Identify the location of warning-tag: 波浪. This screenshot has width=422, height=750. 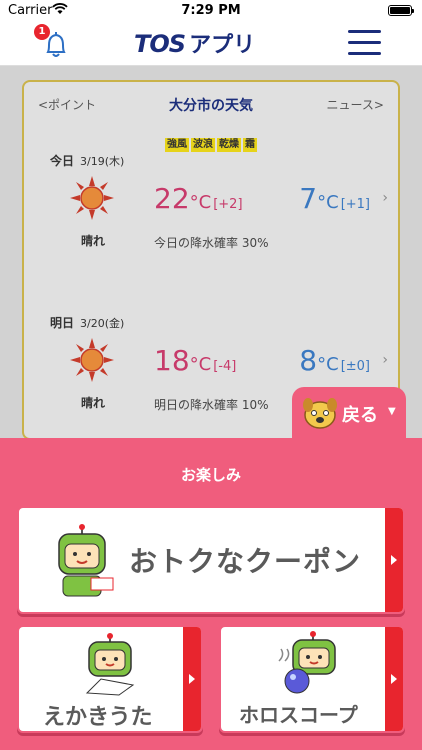
(203, 145).